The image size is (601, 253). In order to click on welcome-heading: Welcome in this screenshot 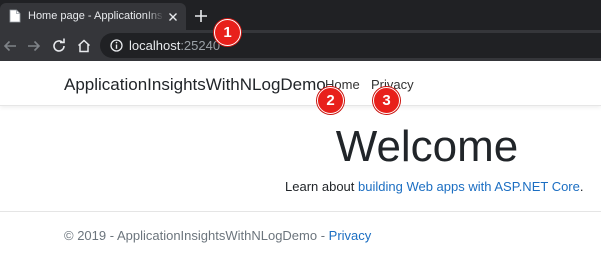, I will do `click(427, 146)`.